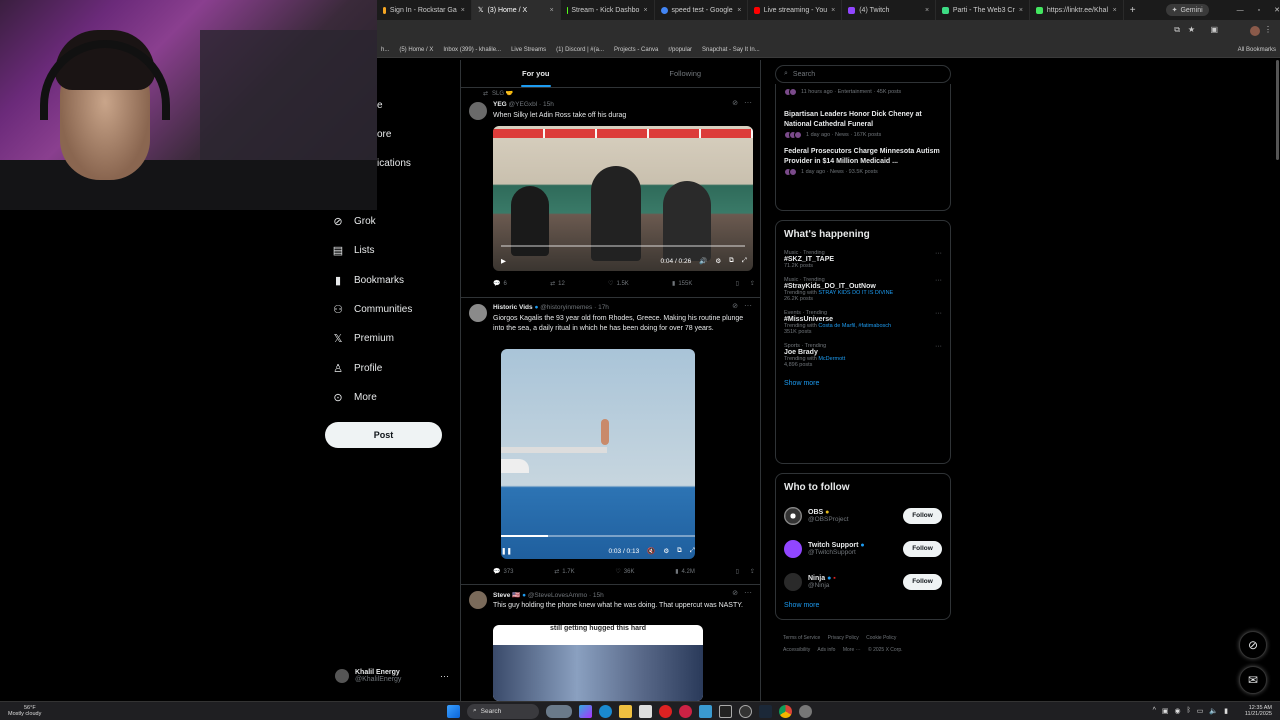 The height and width of the screenshot is (720, 1280). Describe the element at coordinates (608, 10) in the screenshot. I see `tab-kick: Stream - Kick Dashbo ×` at that location.